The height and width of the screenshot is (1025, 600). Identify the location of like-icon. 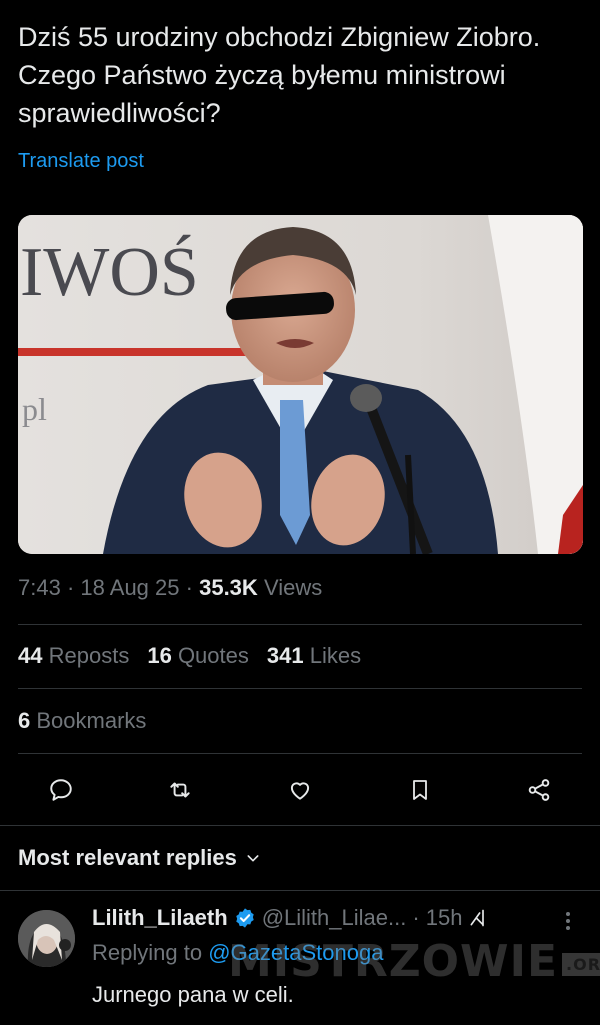
(300, 791).